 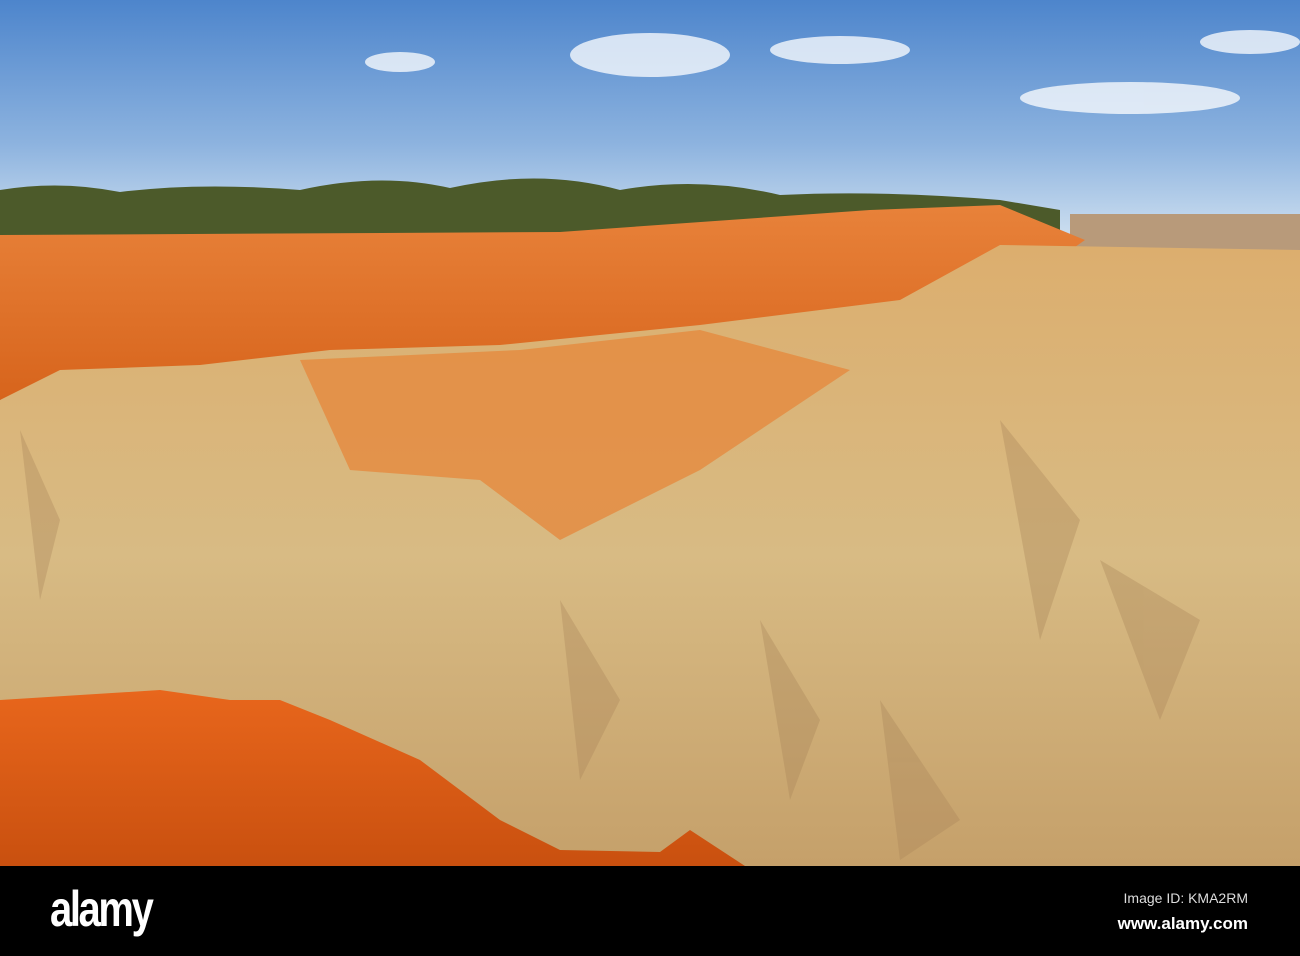 What do you see at coordinates (102, 909) in the screenshot?
I see `alamy-logo: alamy` at bounding box center [102, 909].